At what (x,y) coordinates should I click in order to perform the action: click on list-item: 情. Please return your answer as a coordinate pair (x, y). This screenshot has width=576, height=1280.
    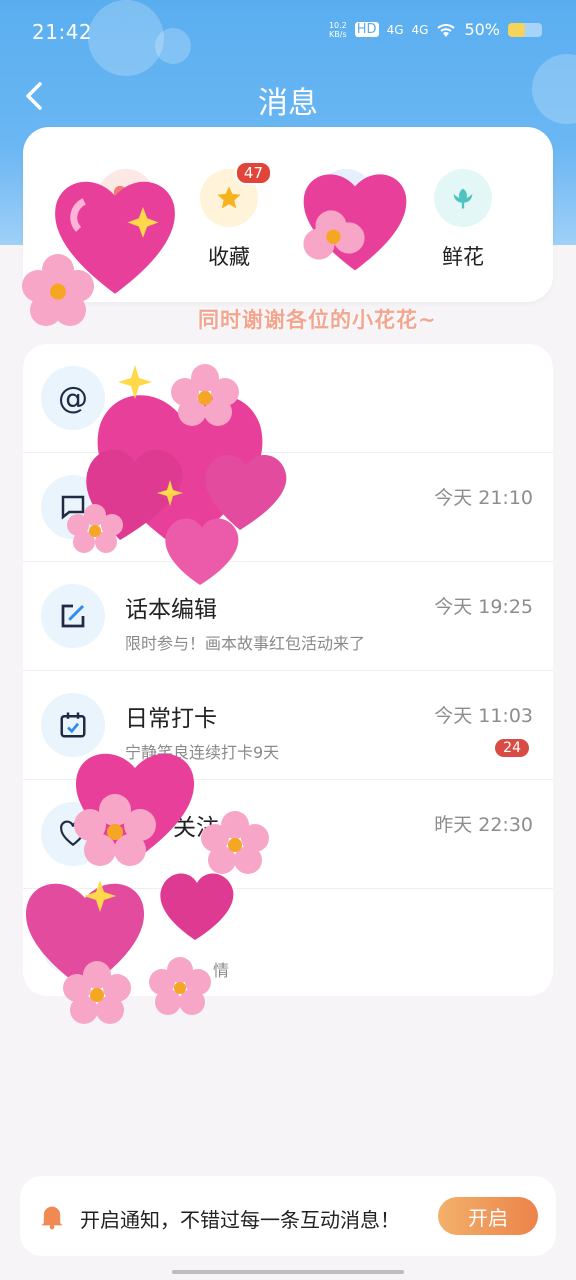
    Looking at the image, I should click on (288, 943).